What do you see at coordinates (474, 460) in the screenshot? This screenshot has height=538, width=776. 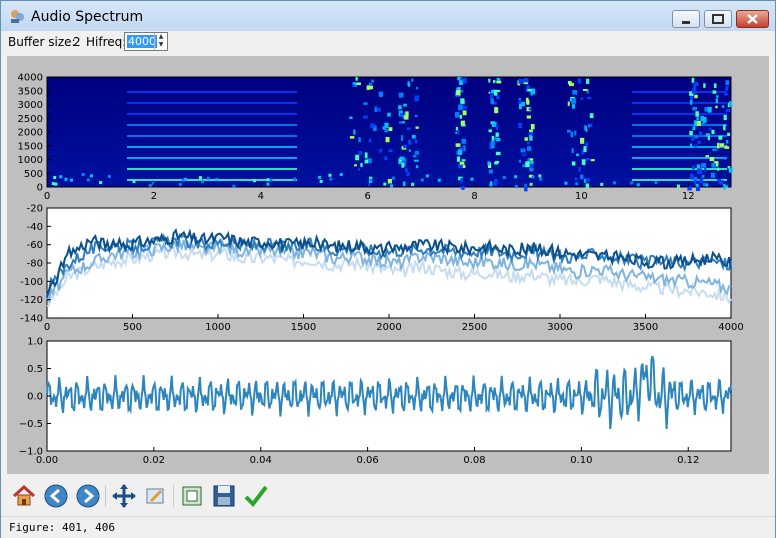 I see `x-tick-label: 0.08` at bounding box center [474, 460].